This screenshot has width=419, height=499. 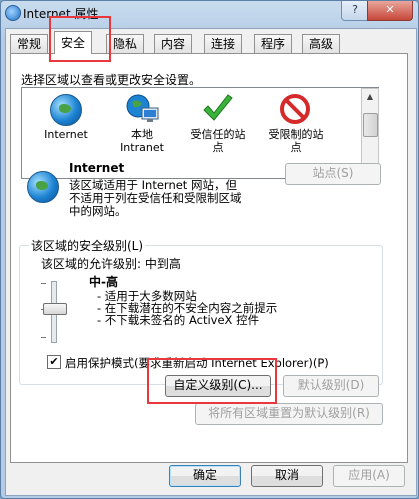 I want to click on select-zone-instruction: 选择区域以查看或更改安全设置。, so click(x=111, y=80).